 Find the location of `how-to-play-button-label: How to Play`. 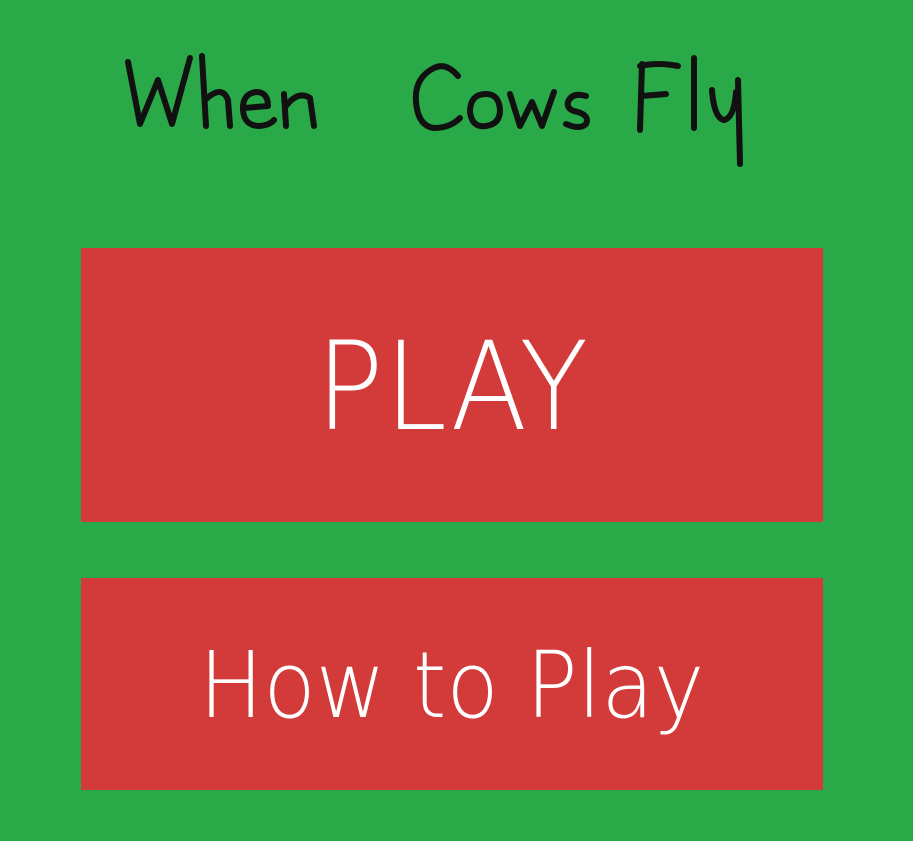

how-to-play-button-label: How to Play is located at coordinates (452, 685).